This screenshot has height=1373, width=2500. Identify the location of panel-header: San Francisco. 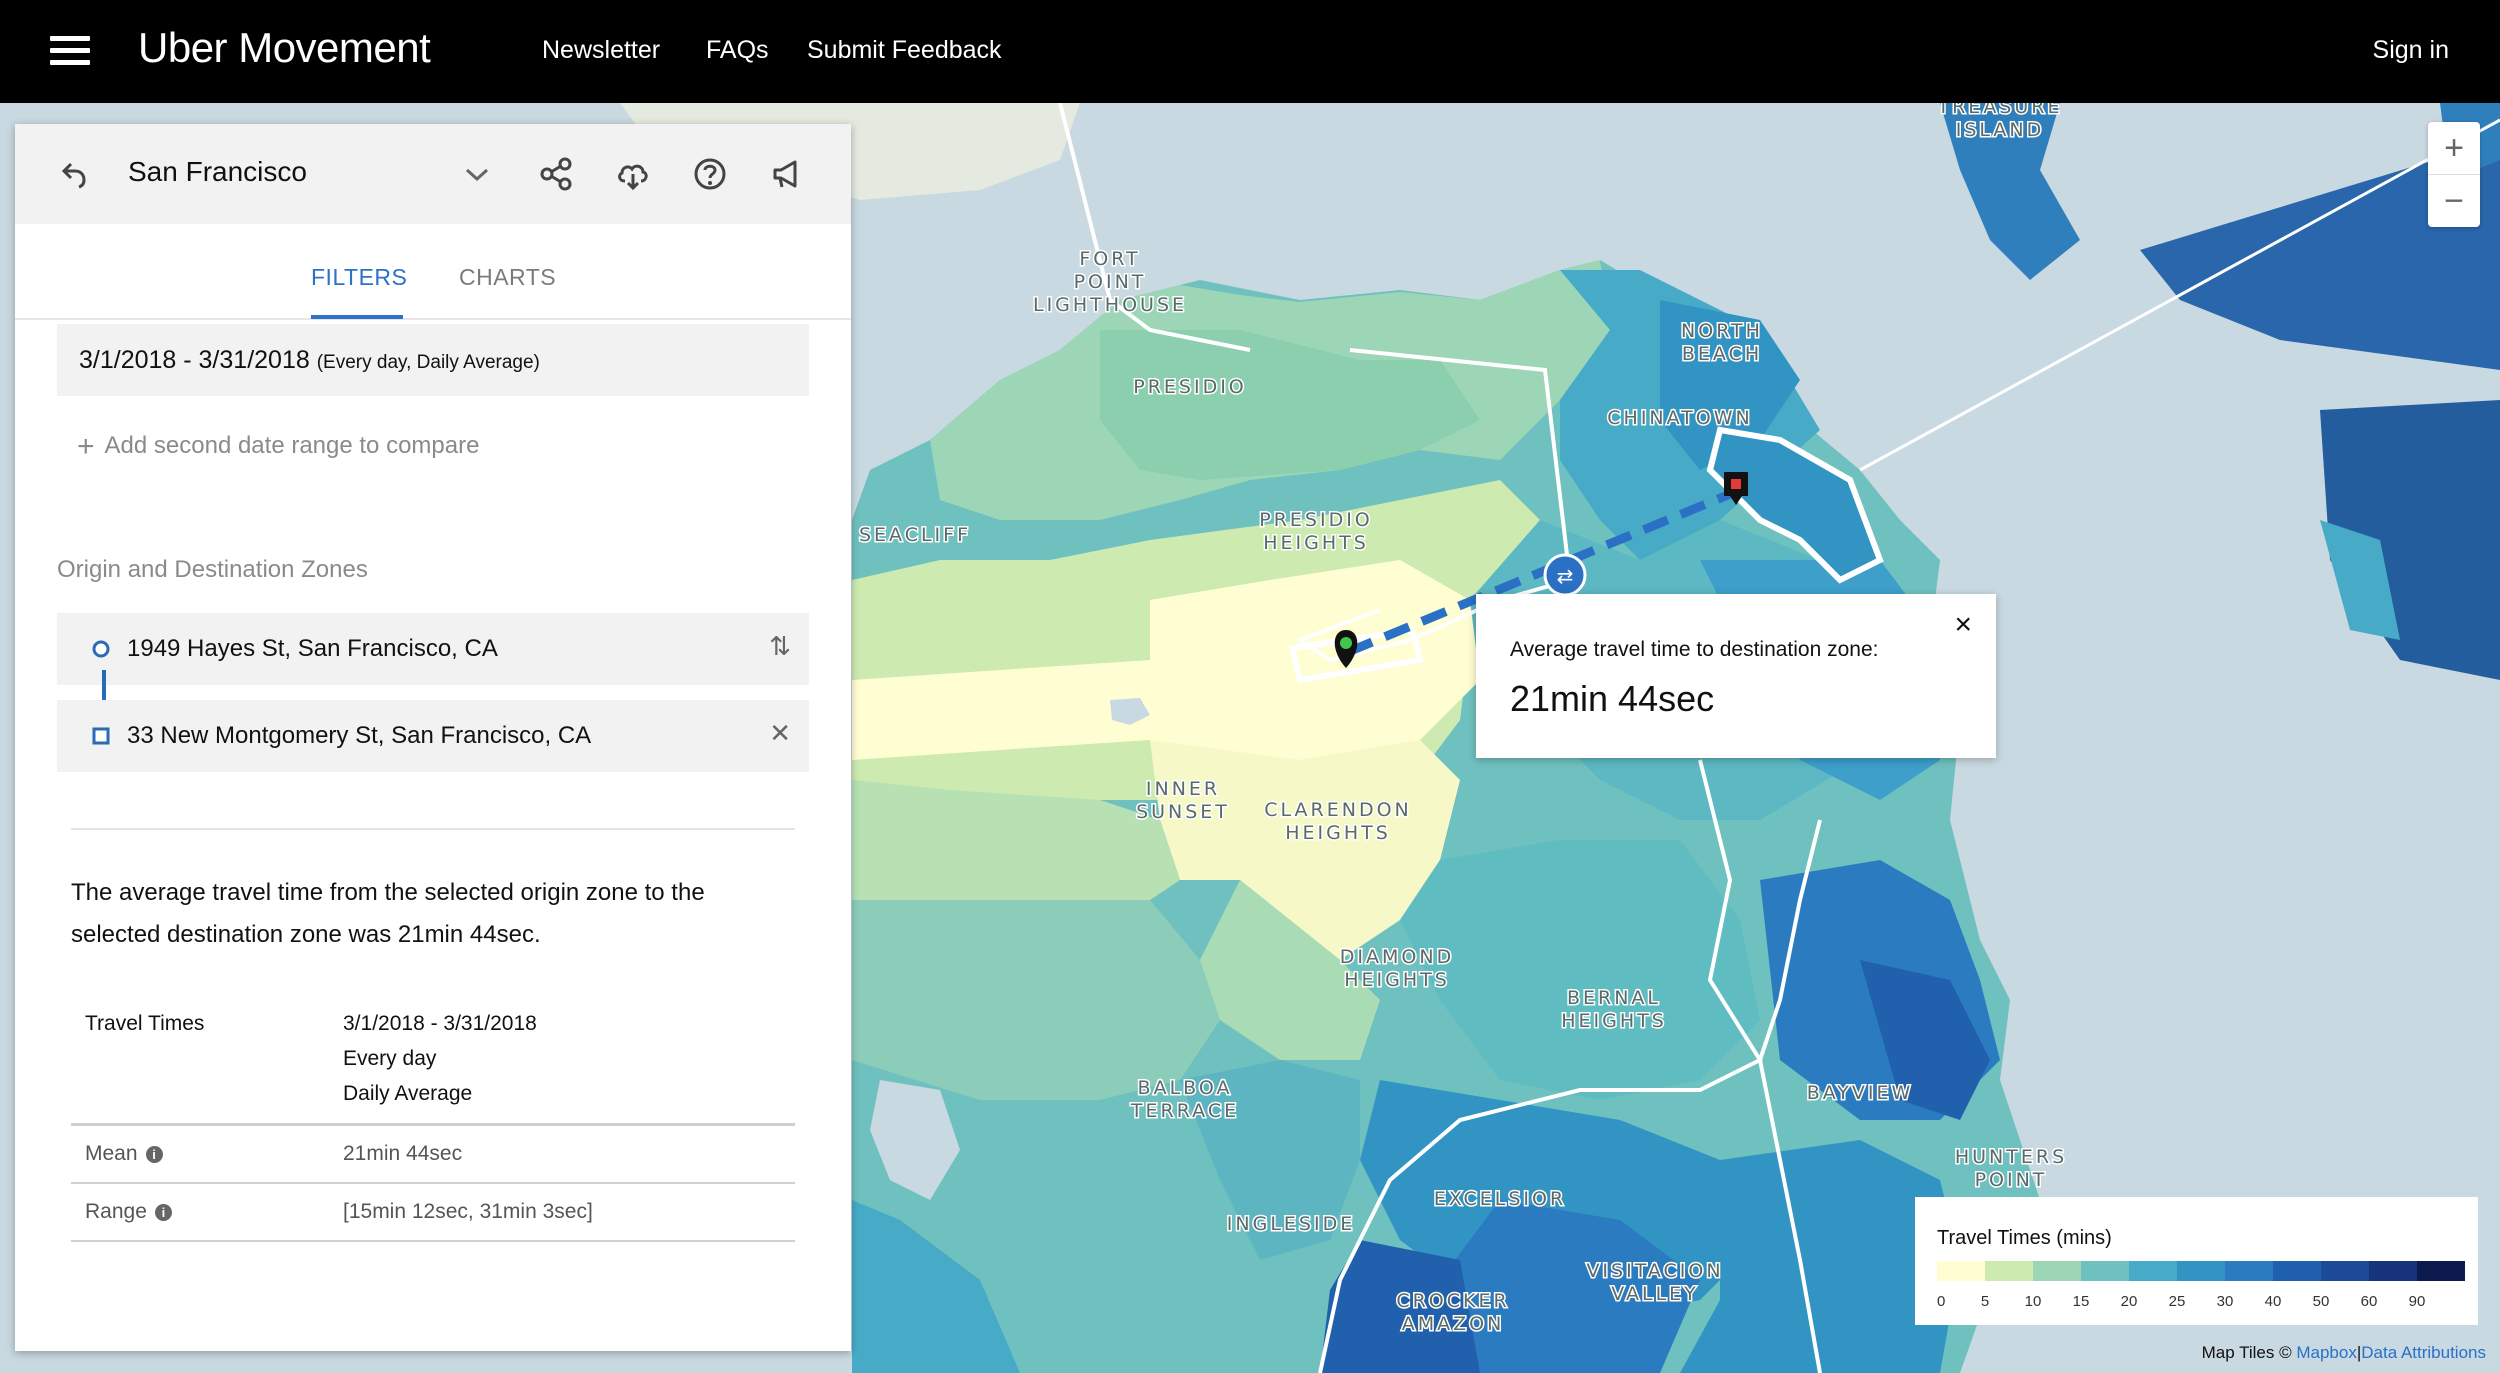
(433, 174).